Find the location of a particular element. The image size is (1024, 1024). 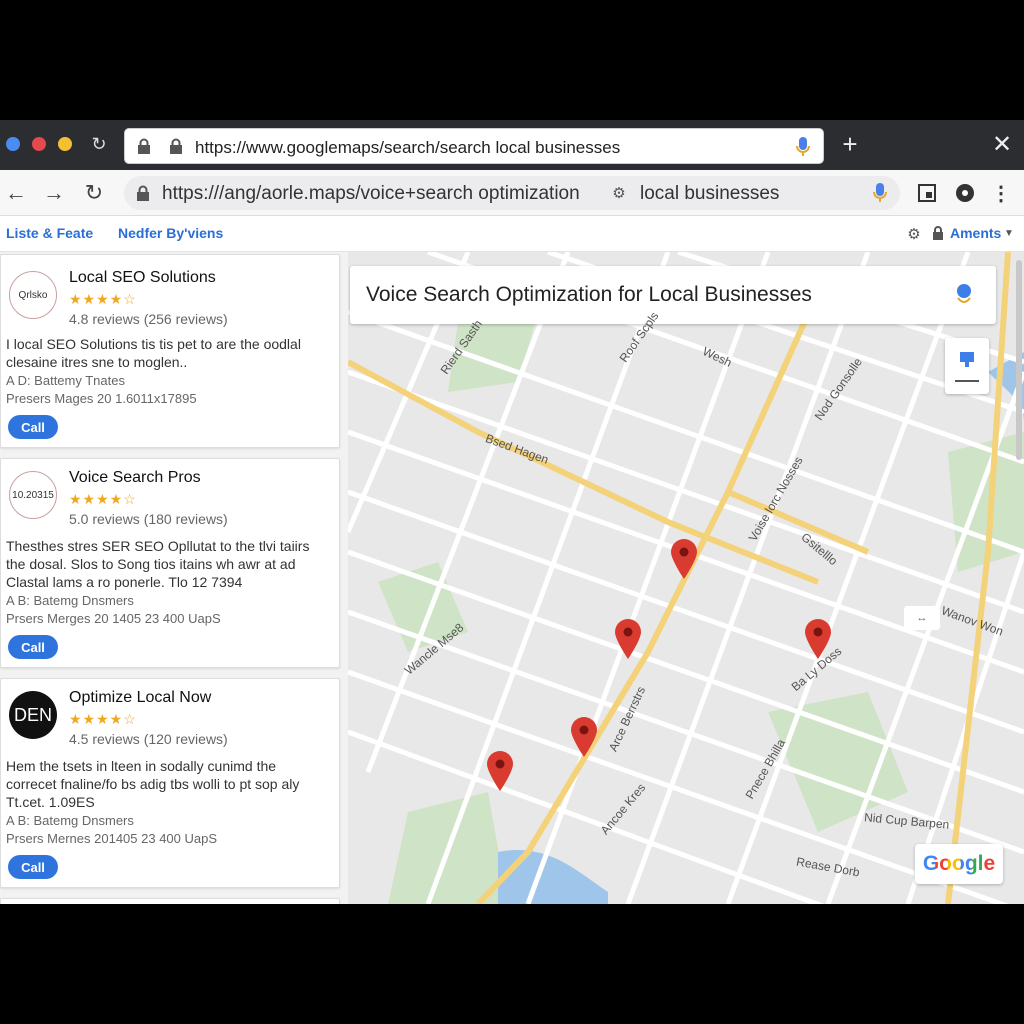

business-logo: Qrlsko is located at coordinates (33, 295).